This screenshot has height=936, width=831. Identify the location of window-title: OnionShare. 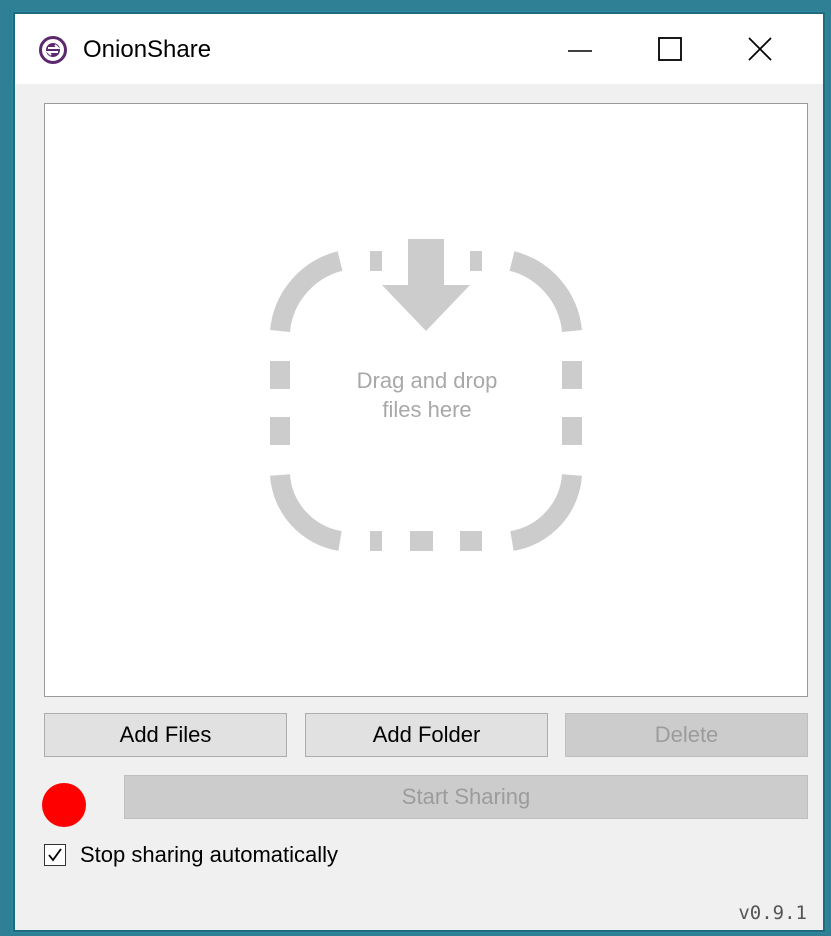
(147, 49).